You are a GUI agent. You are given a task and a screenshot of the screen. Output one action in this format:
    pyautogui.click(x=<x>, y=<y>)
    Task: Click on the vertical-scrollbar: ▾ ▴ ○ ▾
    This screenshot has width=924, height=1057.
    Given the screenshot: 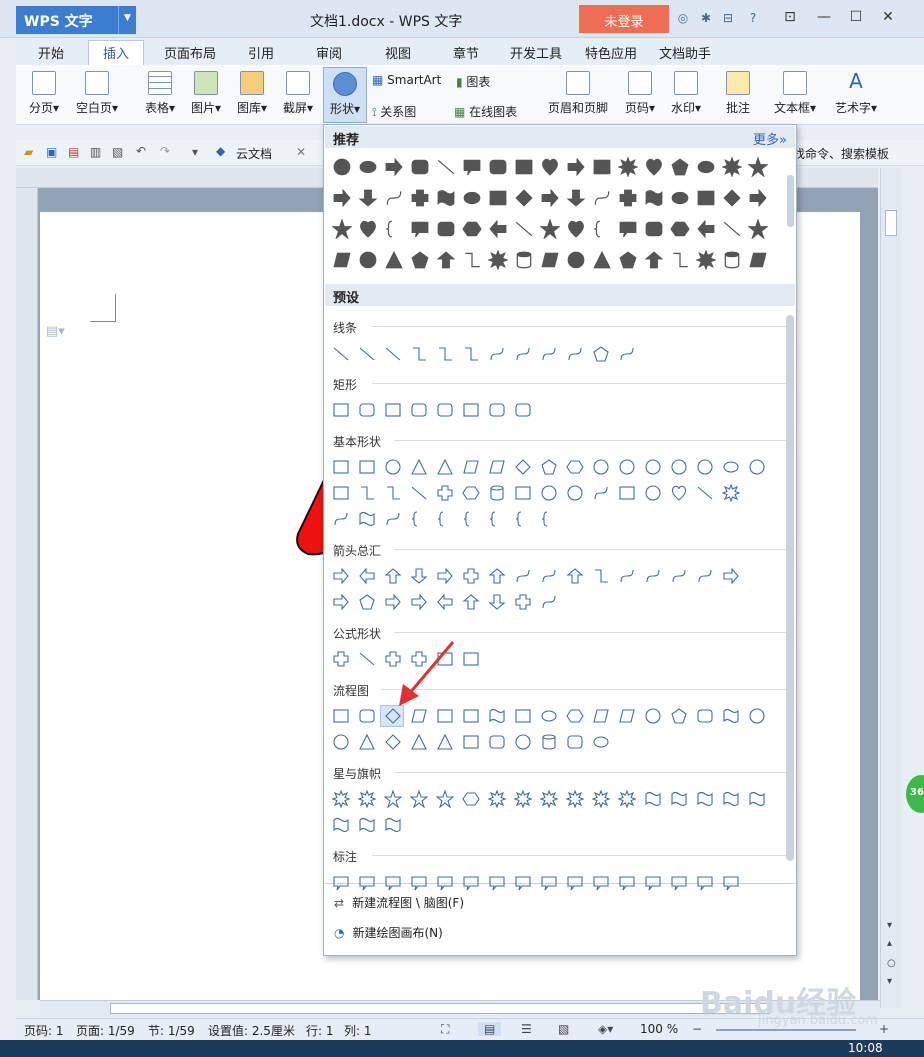 What is the action you would take?
    pyautogui.click(x=891, y=588)
    